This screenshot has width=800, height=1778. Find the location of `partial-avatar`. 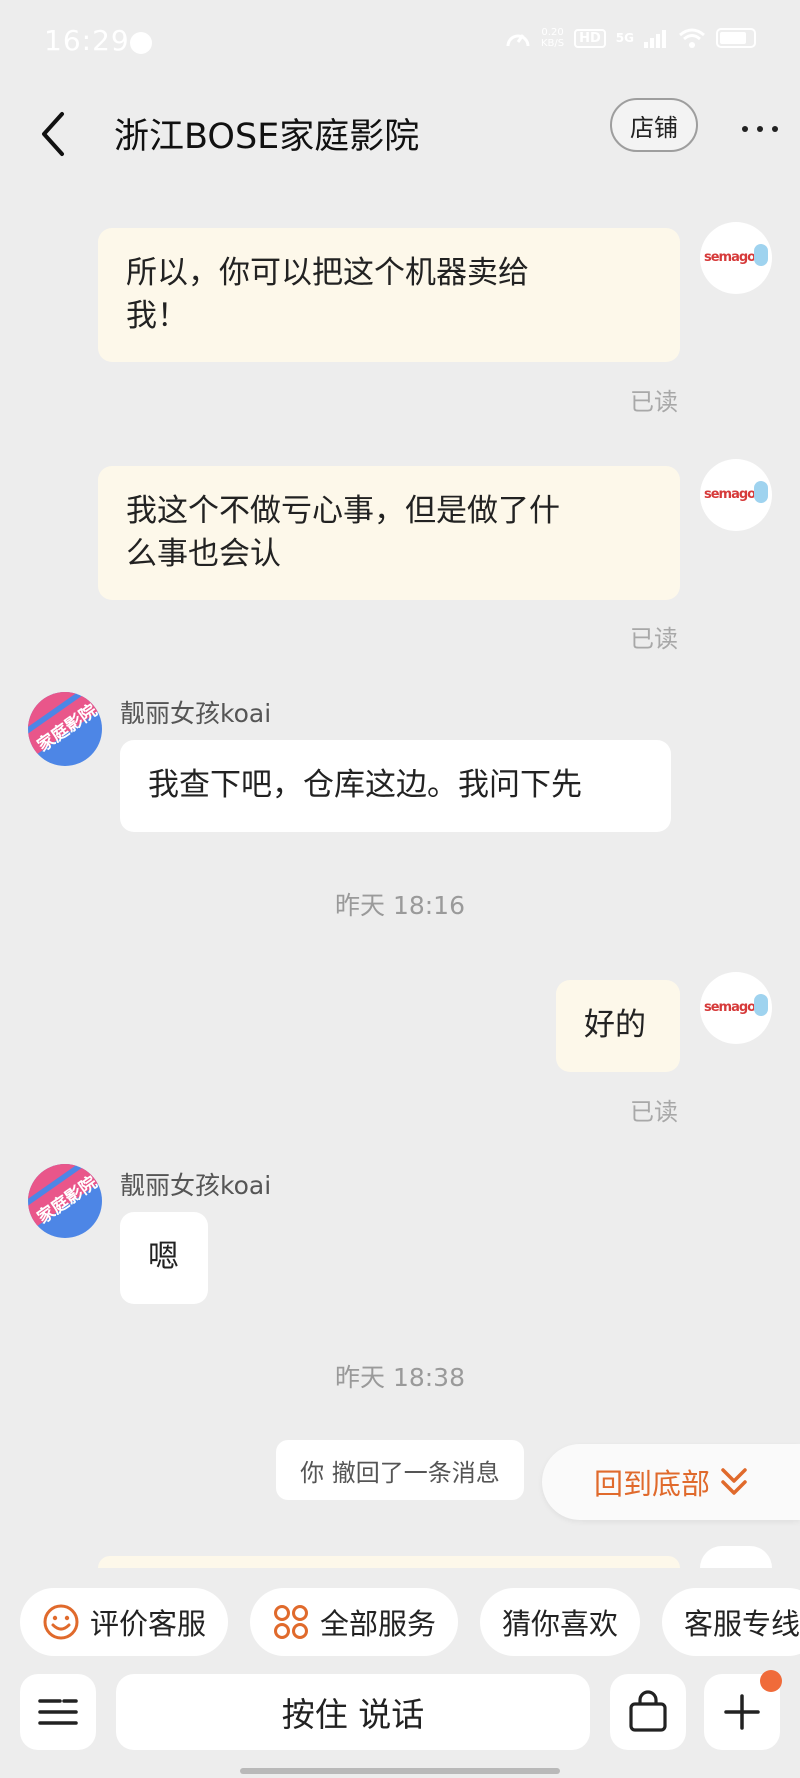

partial-avatar is located at coordinates (736, 1557).